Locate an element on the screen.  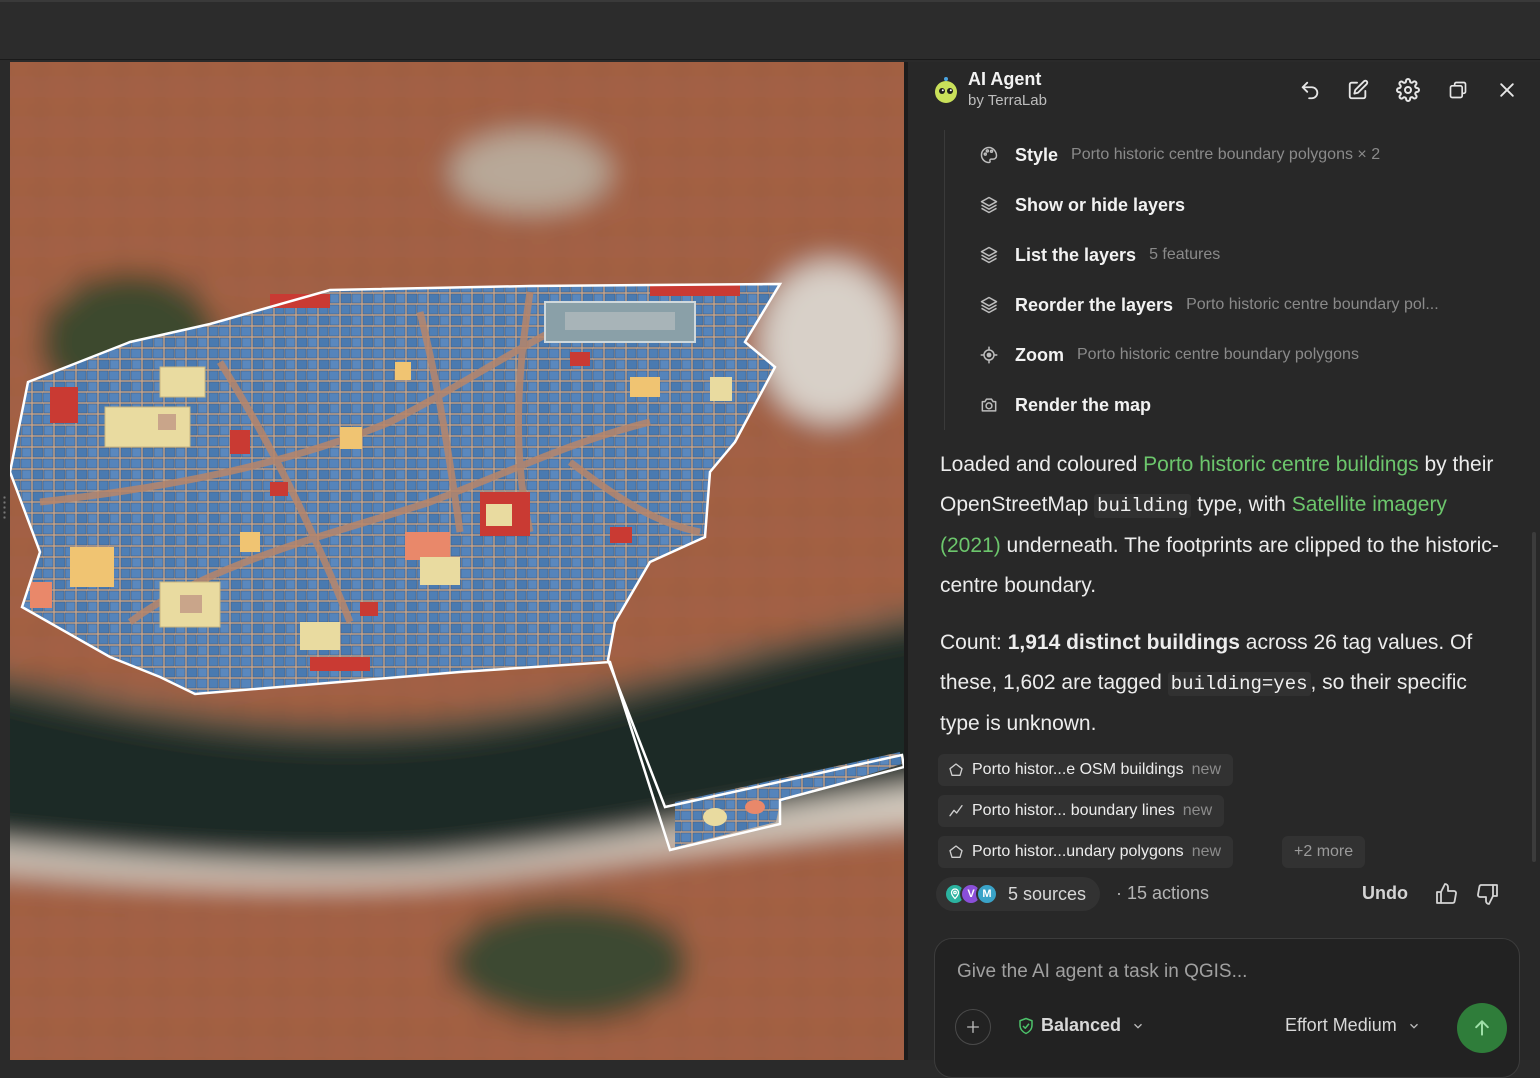
palette-icon is located at coordinates (989, 155).